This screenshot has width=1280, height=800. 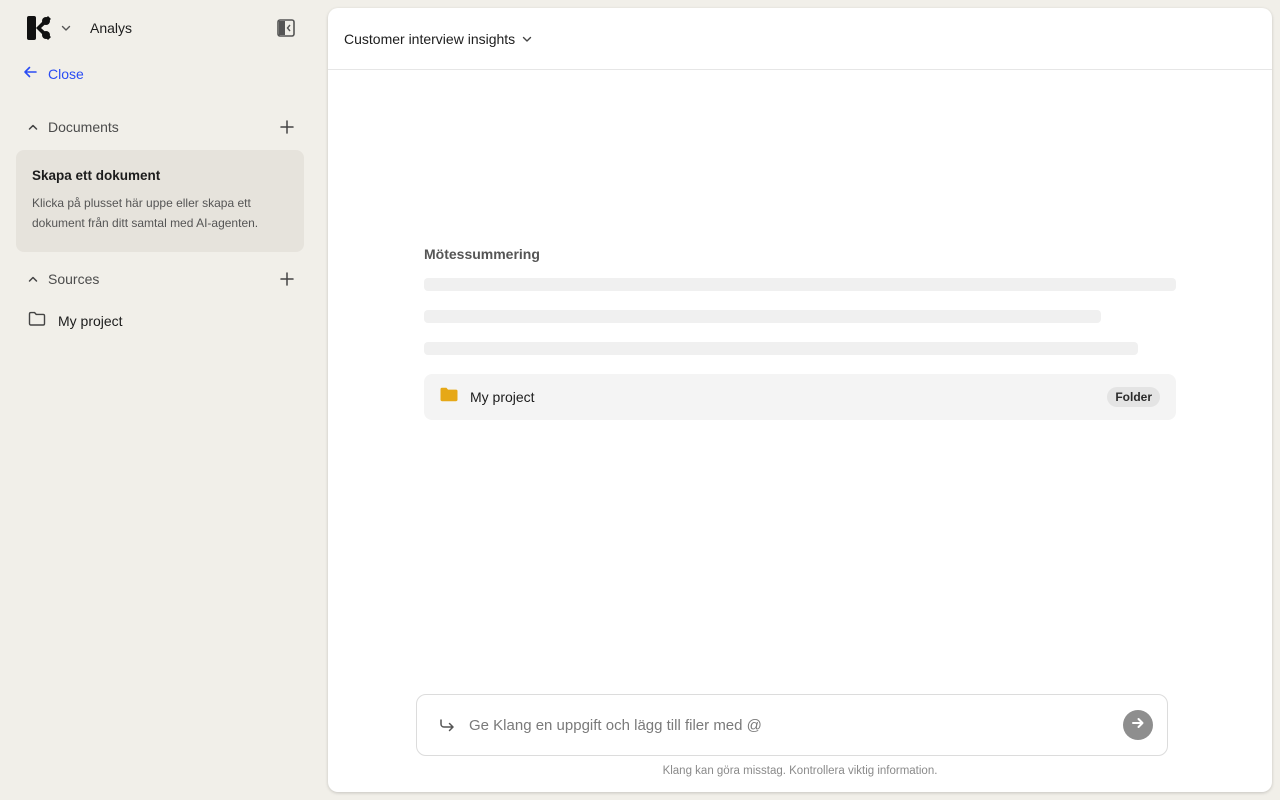 I want to click on folder-card-name: My project, so click(x=502, y=397).